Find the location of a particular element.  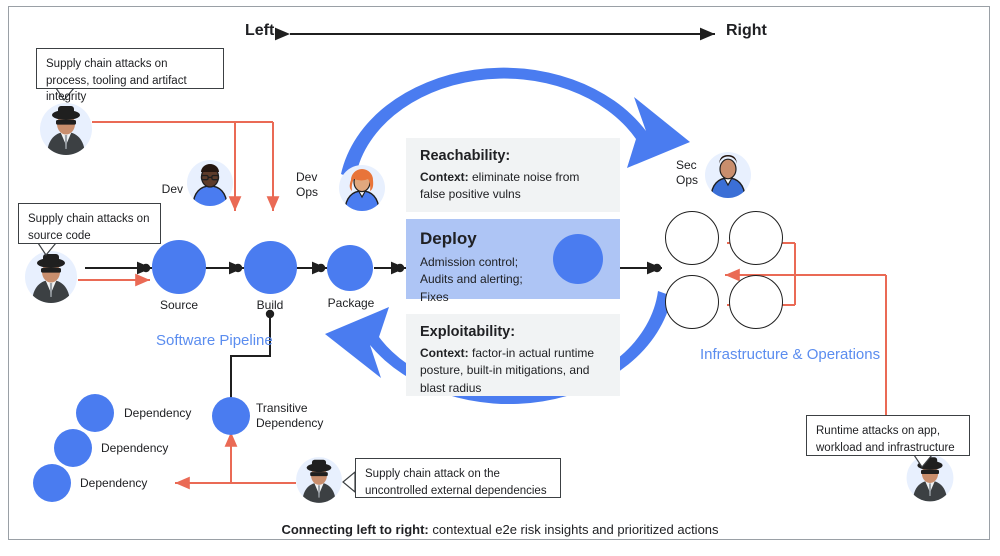

attacker-avatar-dependencies is located at coordinates (319, 480).